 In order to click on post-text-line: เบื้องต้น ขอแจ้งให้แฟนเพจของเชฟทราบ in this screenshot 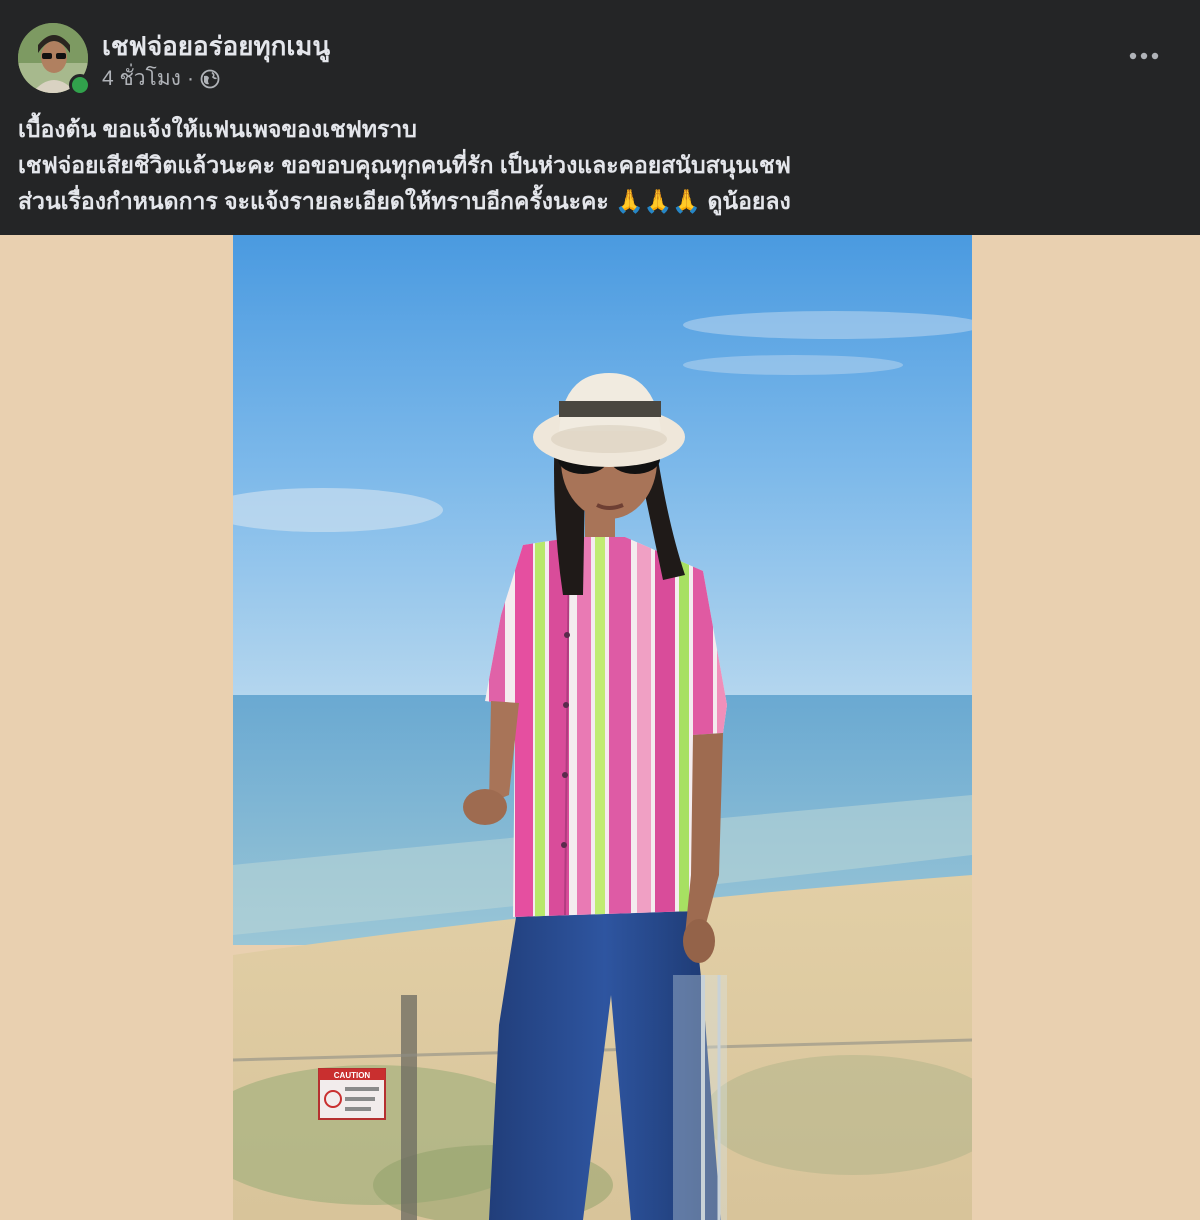, I will do `click(217, 129)`.